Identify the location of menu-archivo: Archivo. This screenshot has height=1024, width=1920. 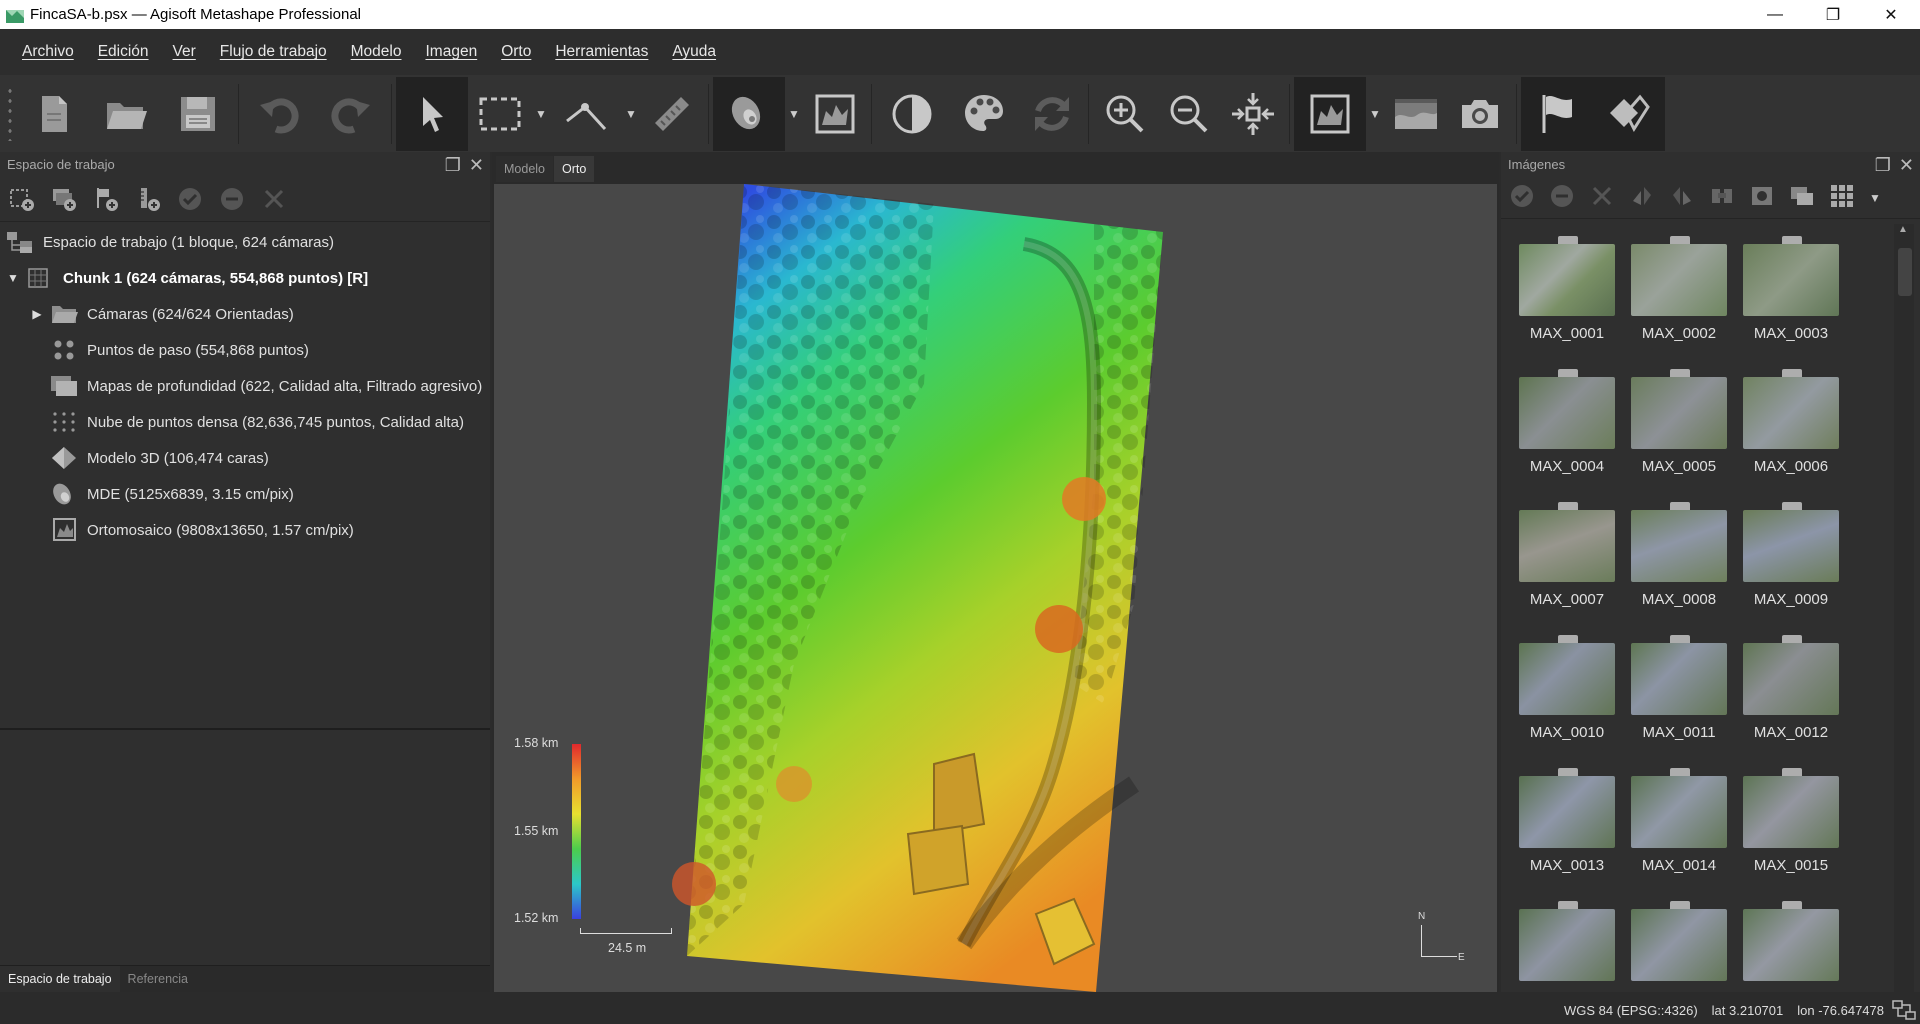
(48, 52).